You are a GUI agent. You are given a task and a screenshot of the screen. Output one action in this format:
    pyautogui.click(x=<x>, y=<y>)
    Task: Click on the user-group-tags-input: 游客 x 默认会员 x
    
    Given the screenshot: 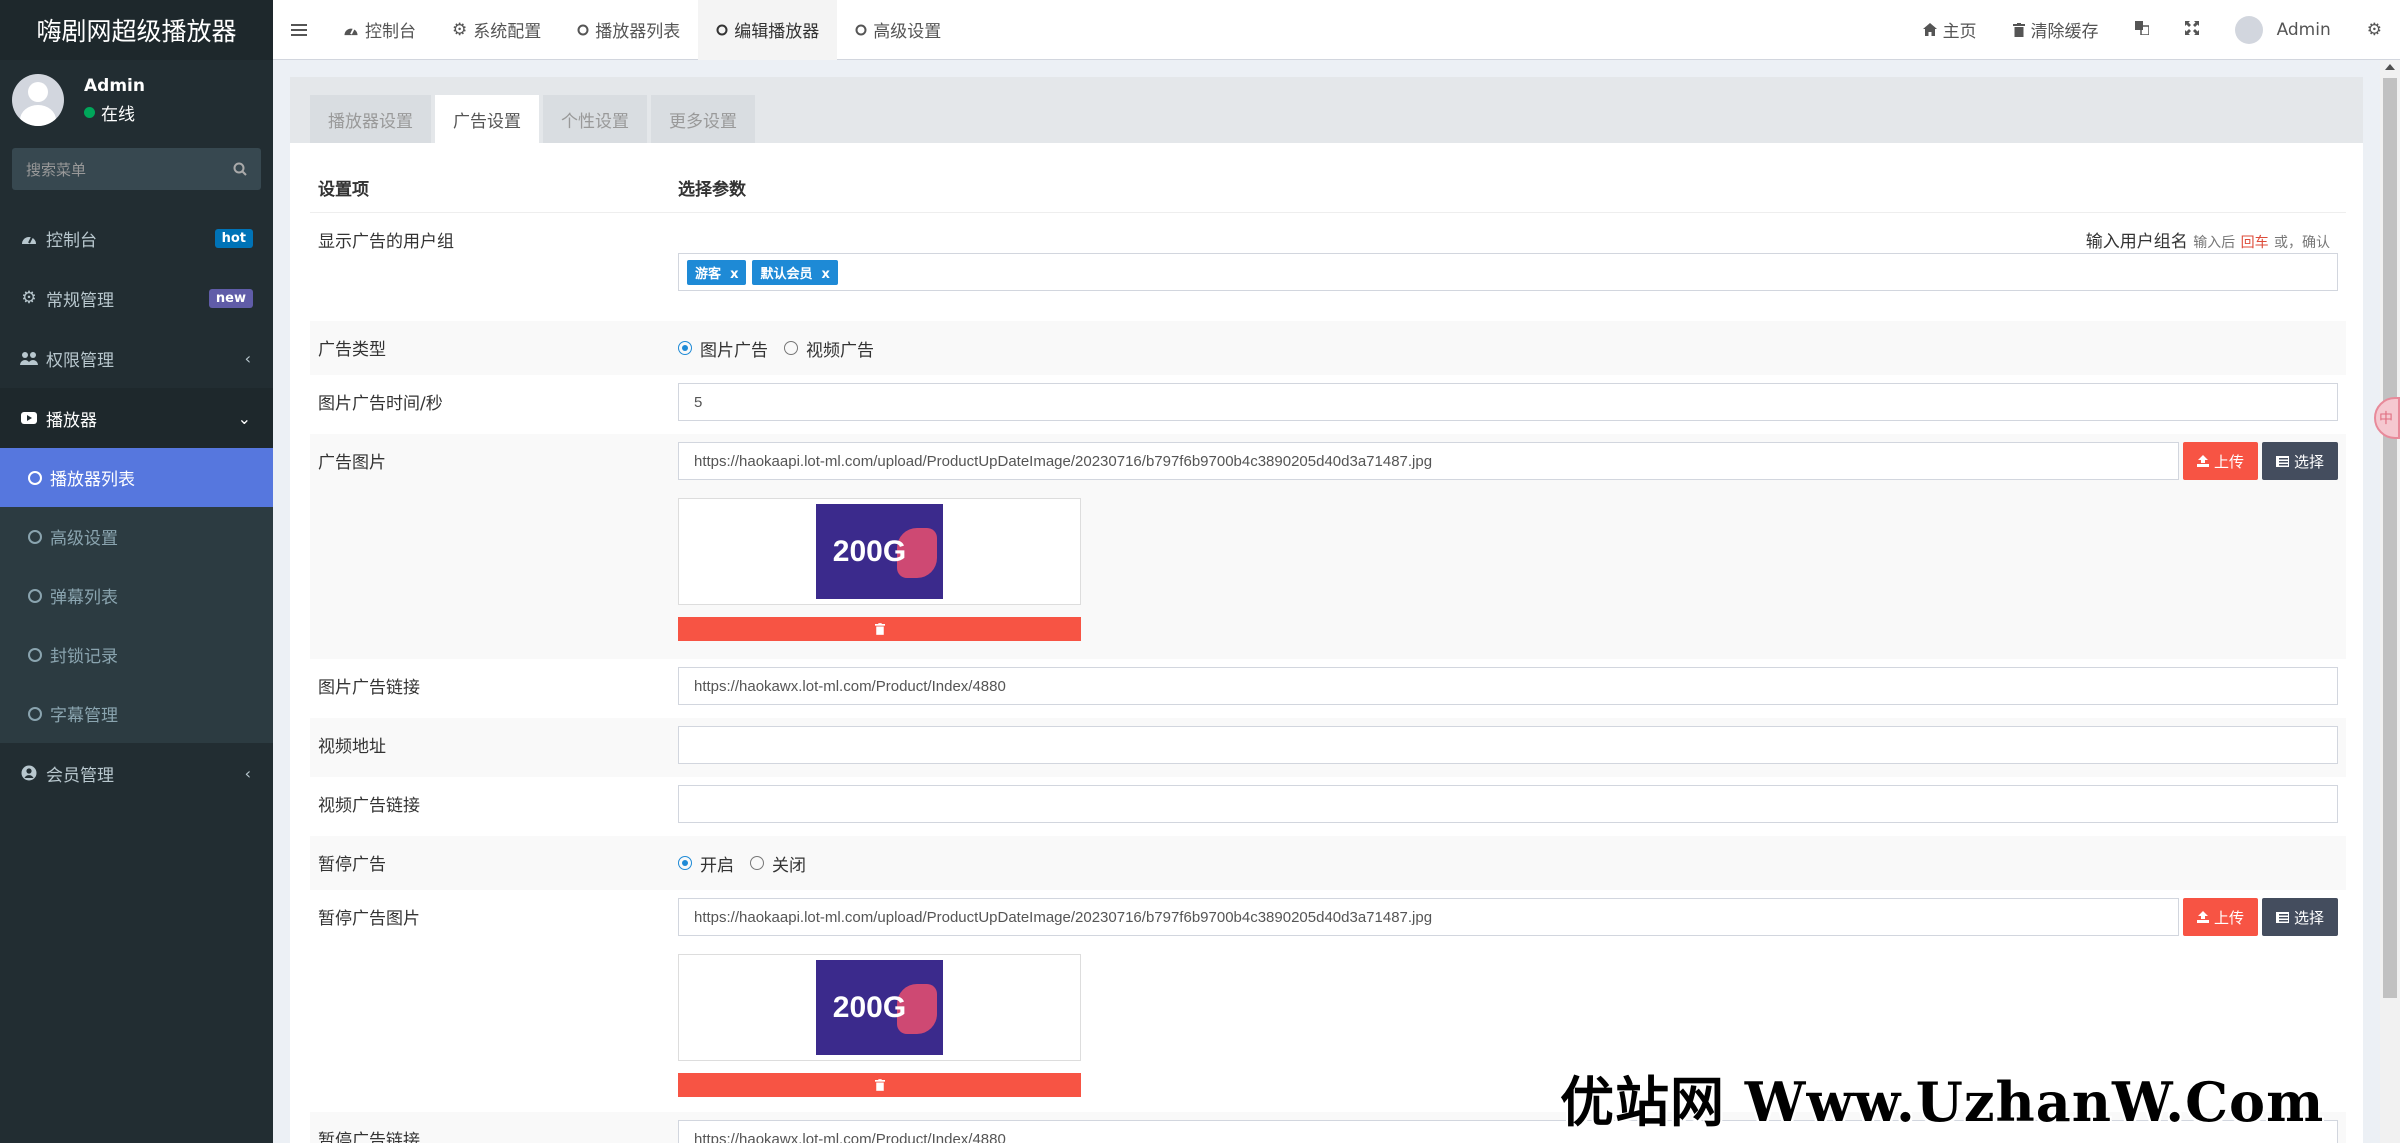 What is the action you would take?
    pyautogui.click(x=1508, y=272)
    